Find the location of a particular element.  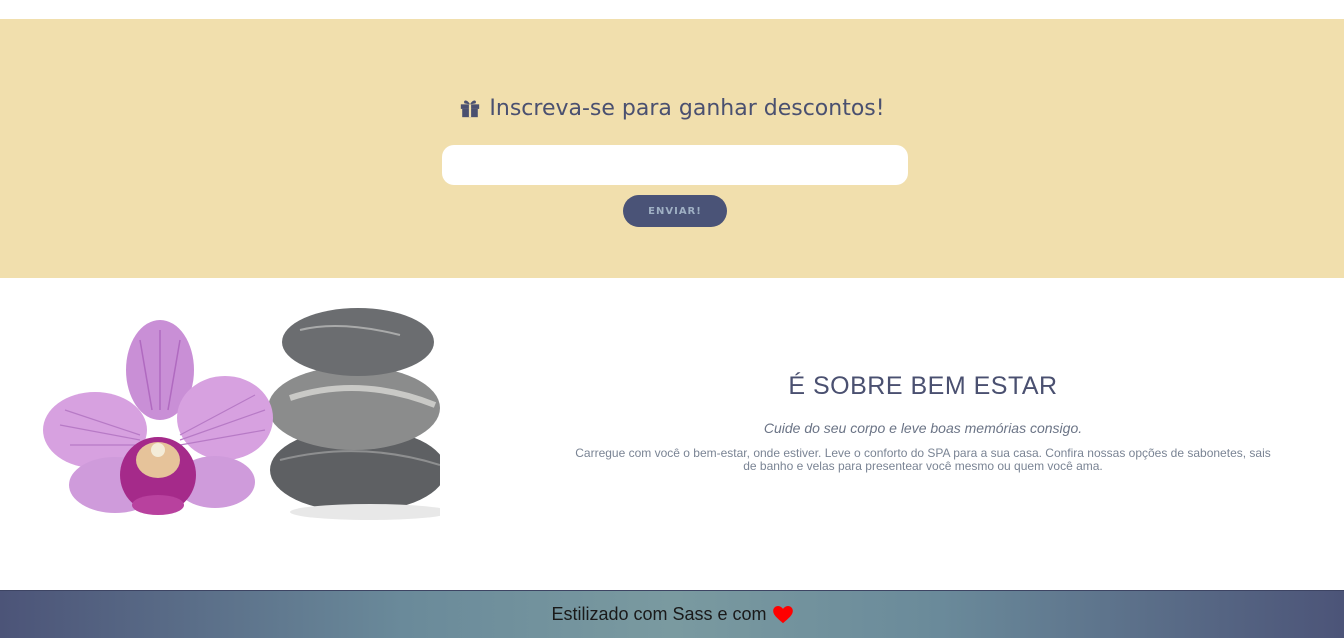

newsletter-heading: Inscreva-se para ganhar descontos! is located at coordinates (672, 108).